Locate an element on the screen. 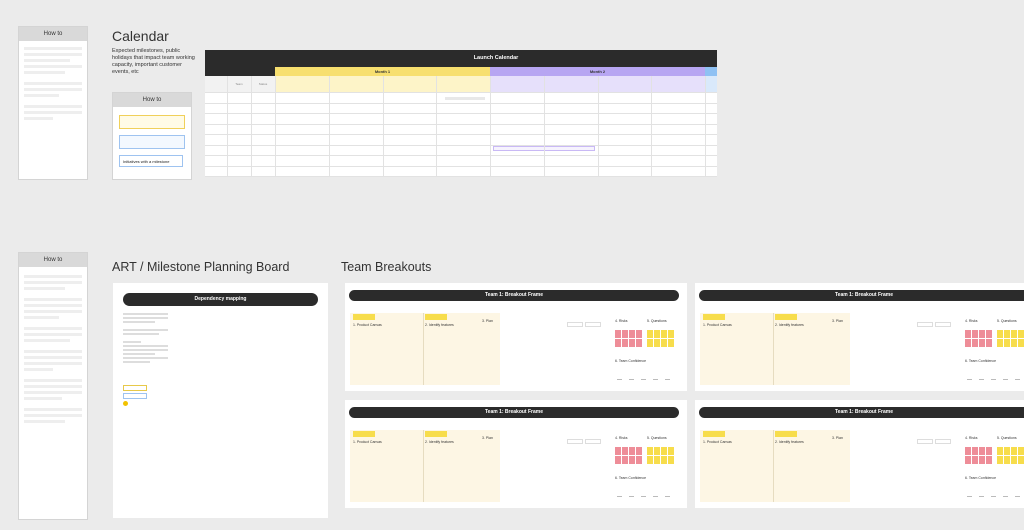 Image resolution: width=1024 pixels, height=530 pixels. calendar-item is located at coordinates (465, 98).